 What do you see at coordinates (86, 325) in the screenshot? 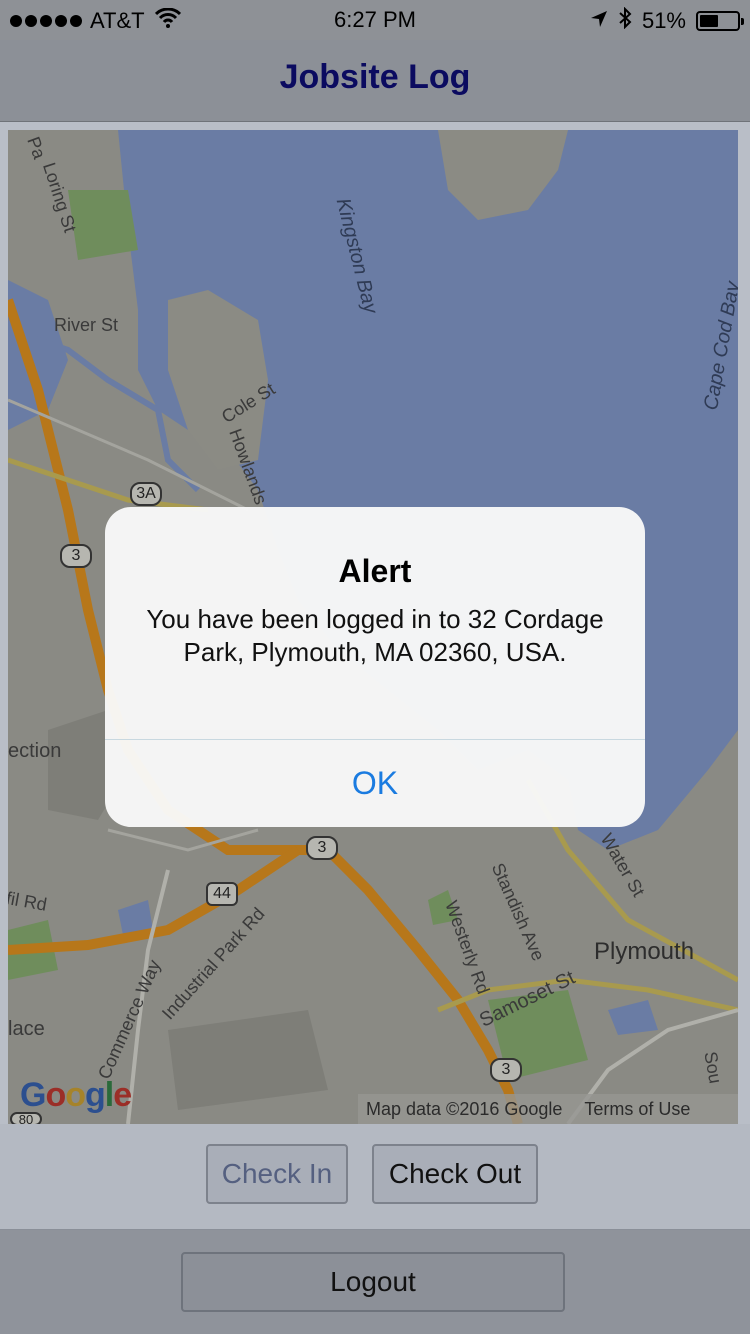
I see `map-label-river: River St` at bounding box center [86, 325].